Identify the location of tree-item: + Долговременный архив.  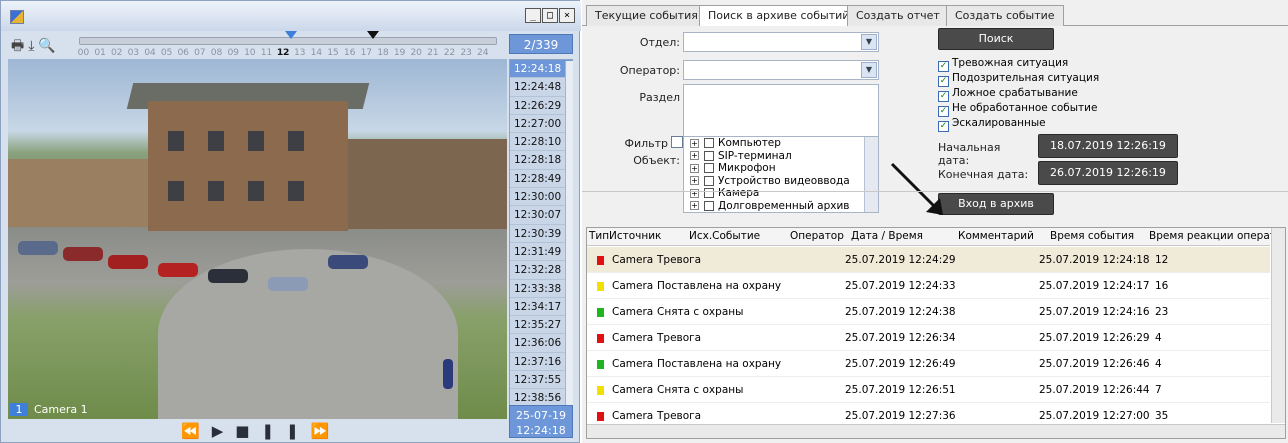
(781, 206).